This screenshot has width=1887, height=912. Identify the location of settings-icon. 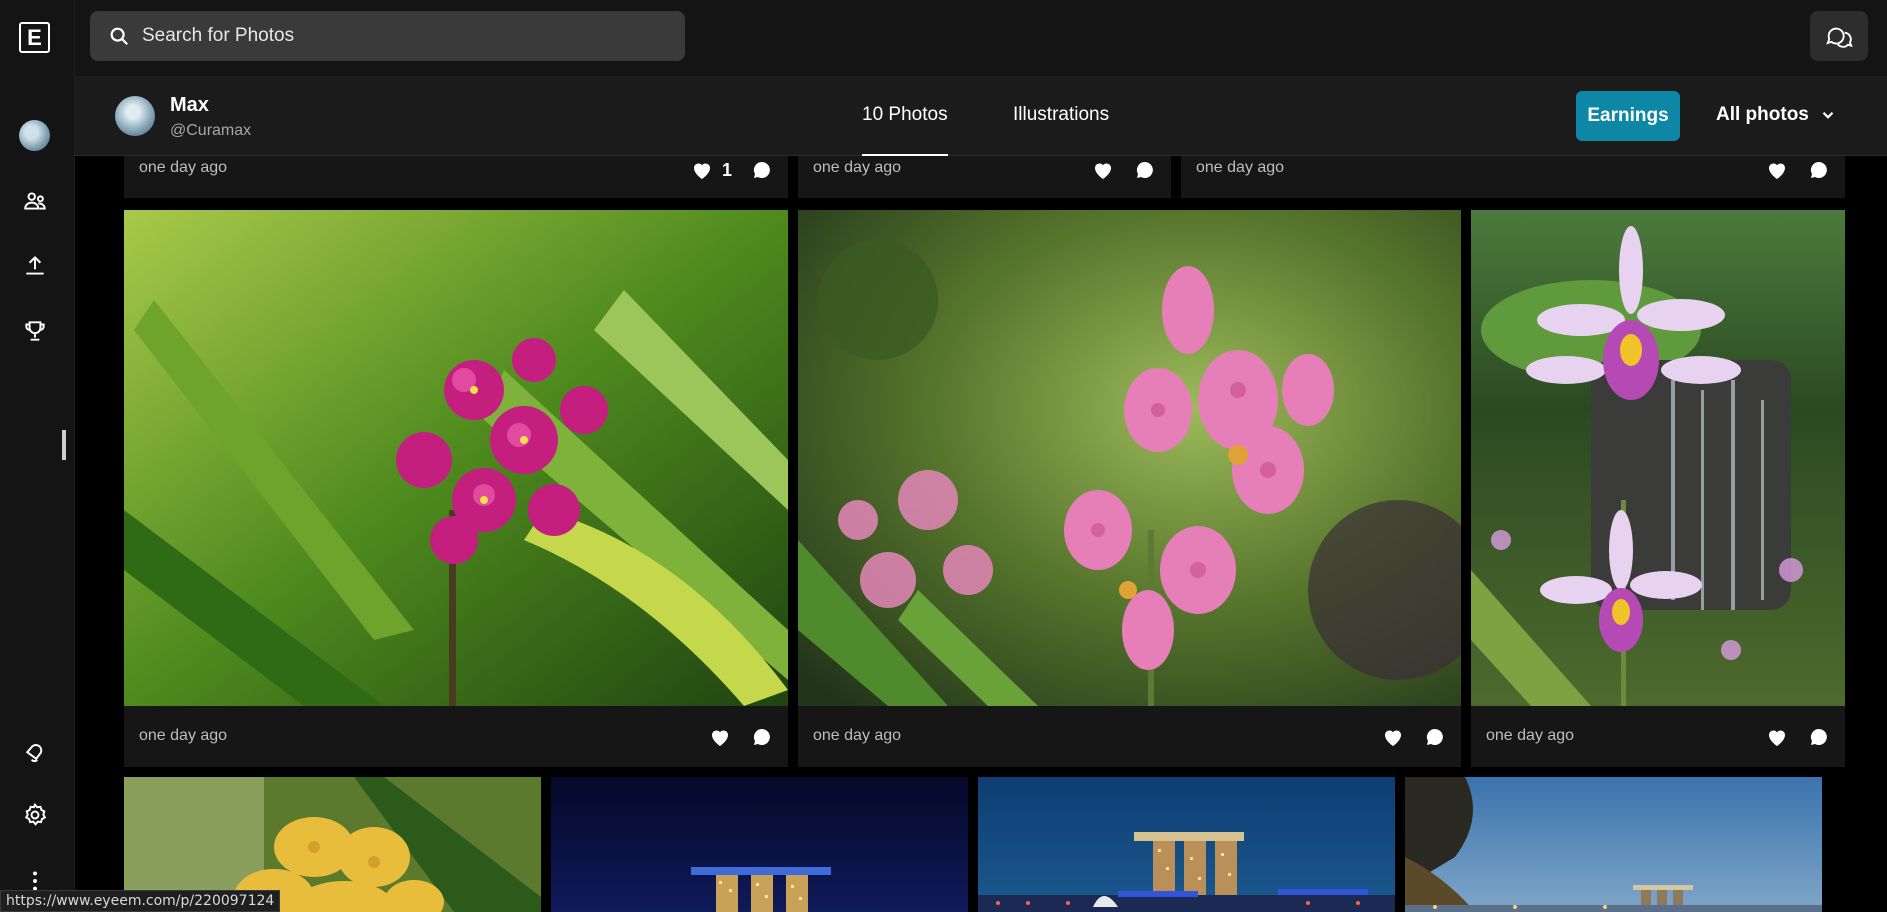
(34, 814).